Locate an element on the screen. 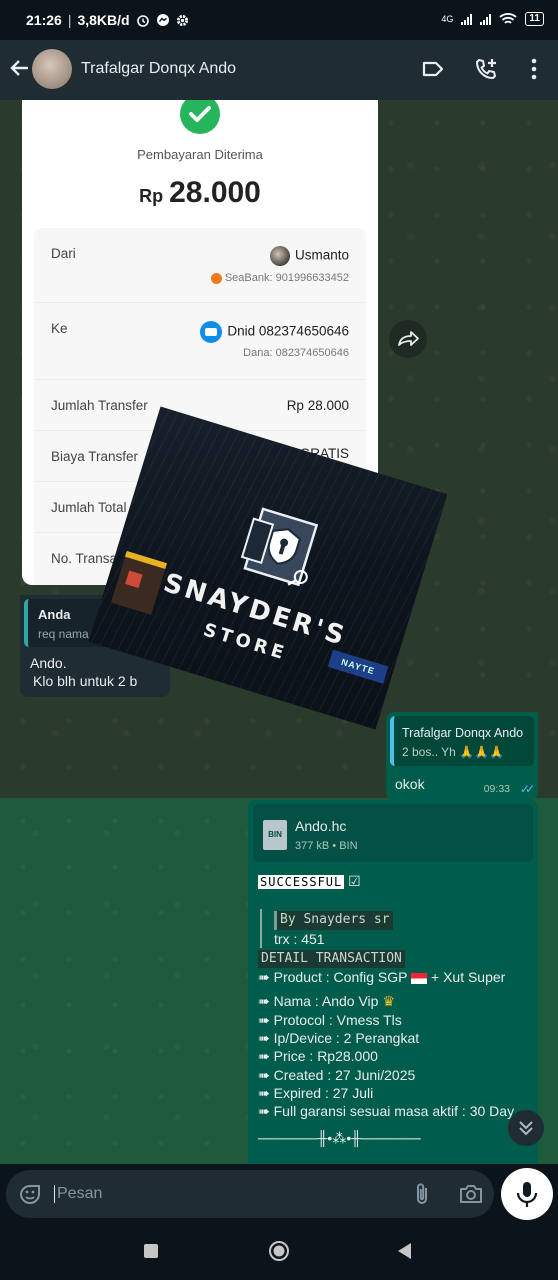 The height and width of the screenshot is (1280, 558). avatar is located at coordinates (52, 69).